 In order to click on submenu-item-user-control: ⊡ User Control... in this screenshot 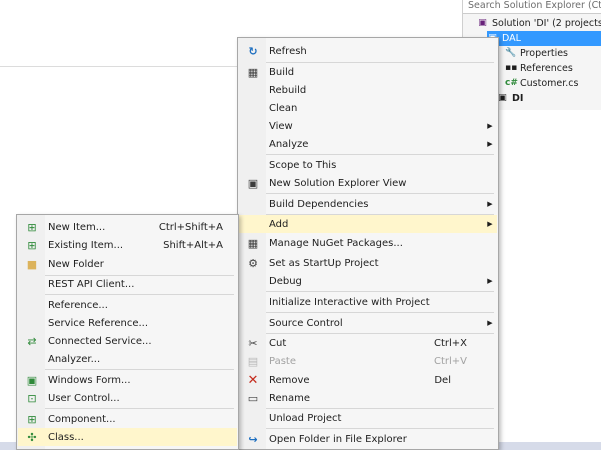, I will do `click(127, 398)`.